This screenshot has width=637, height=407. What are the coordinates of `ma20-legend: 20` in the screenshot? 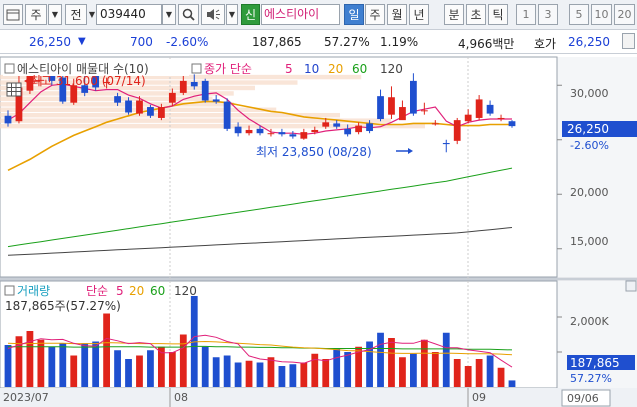 It's located at (335, 69).